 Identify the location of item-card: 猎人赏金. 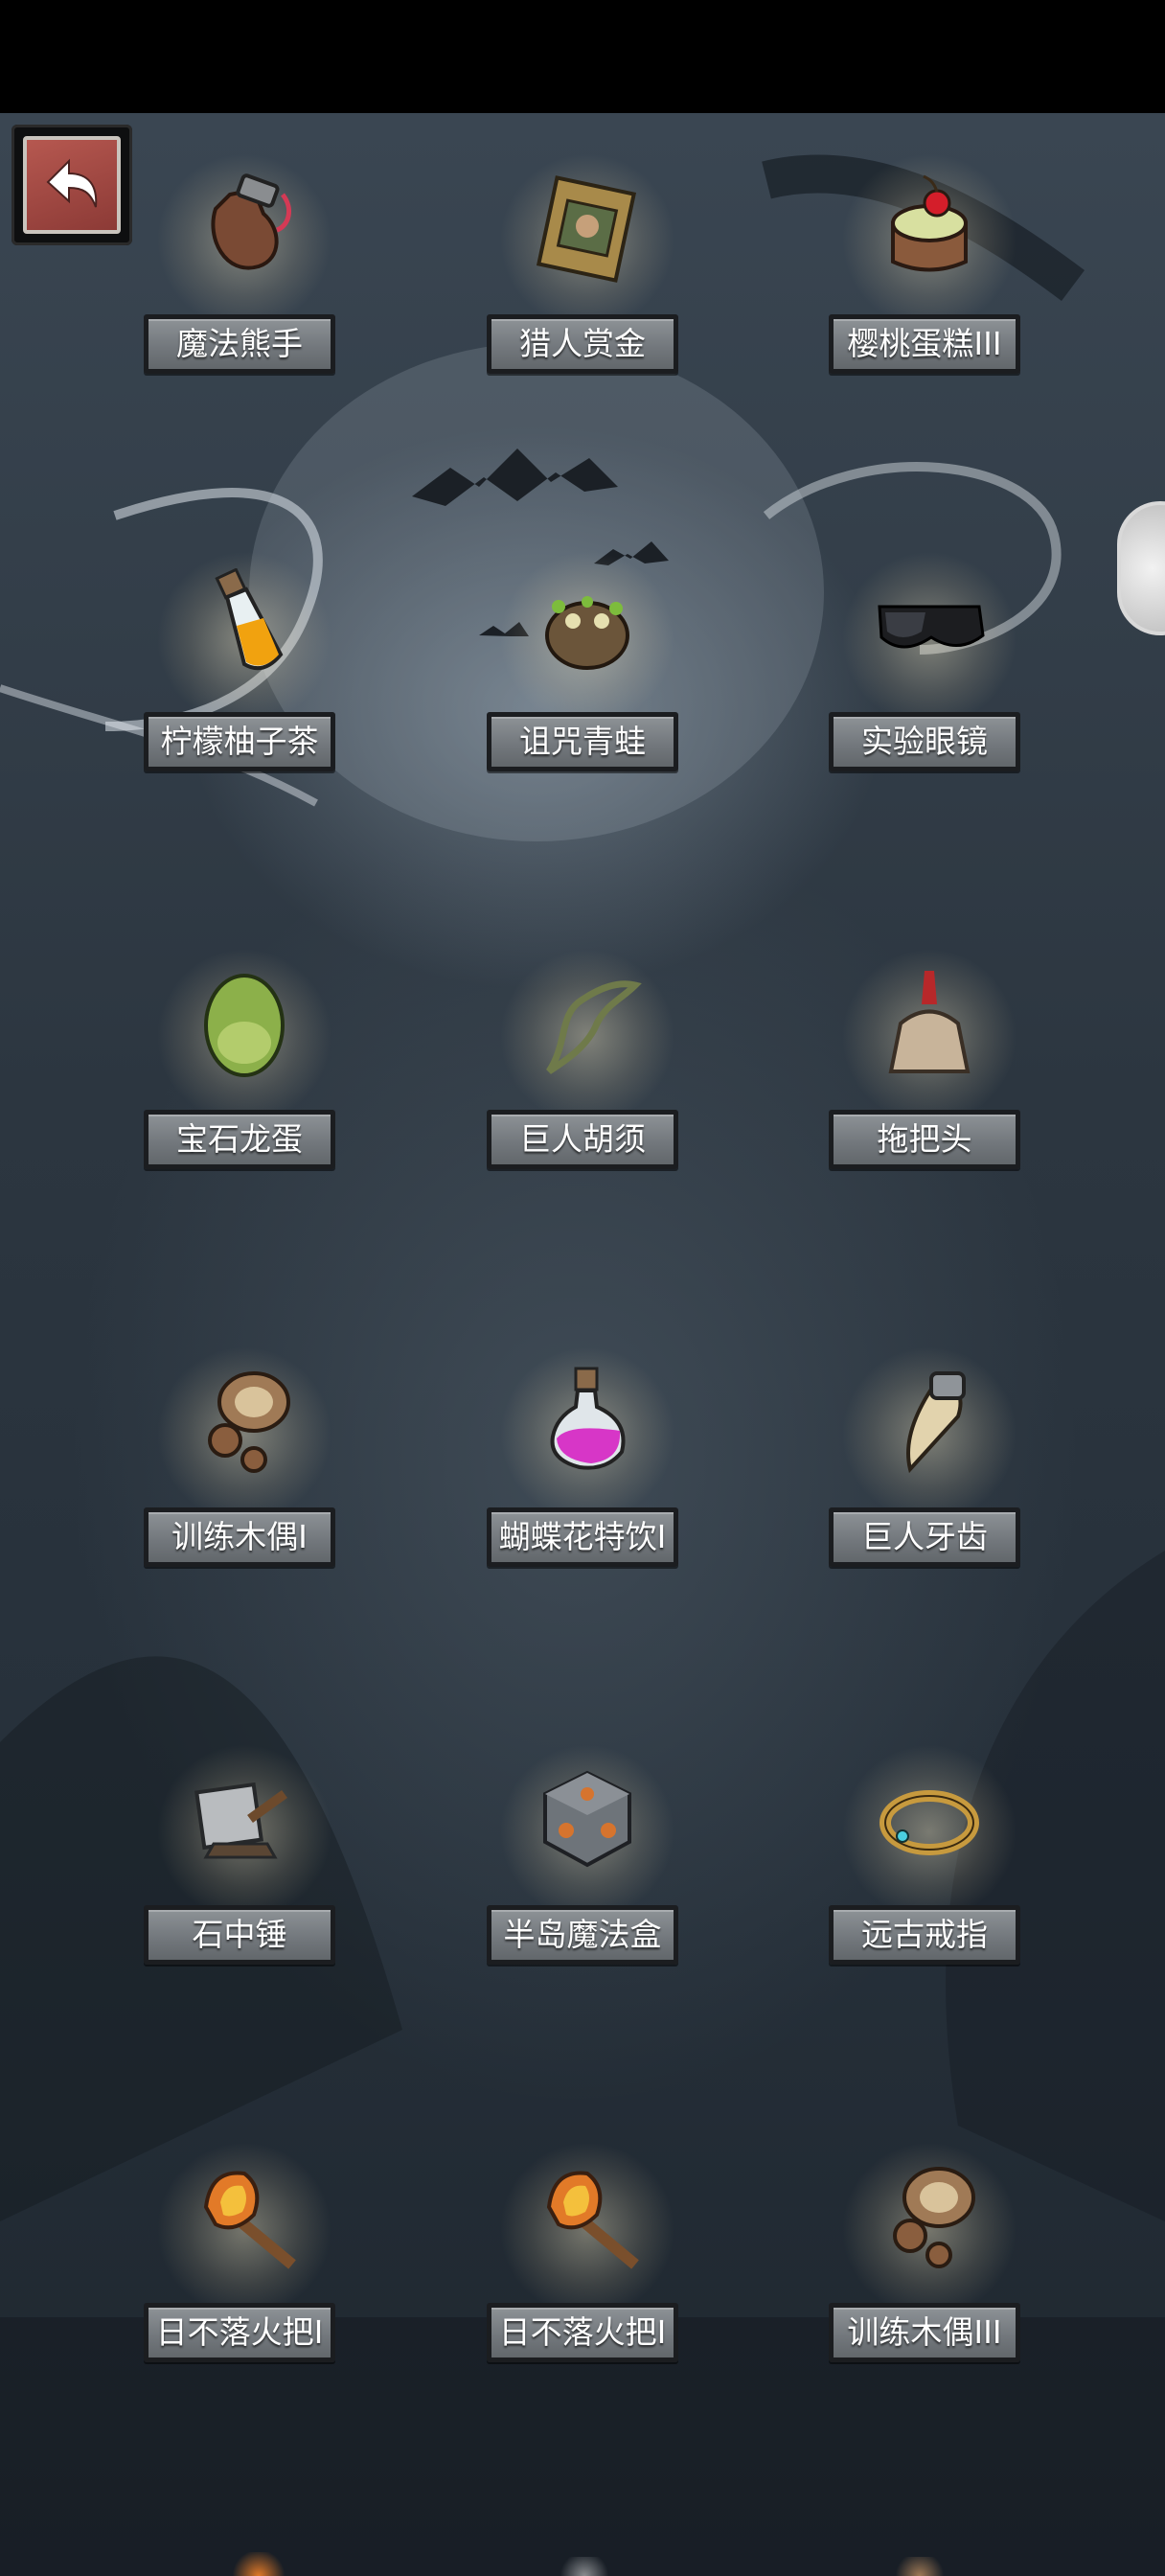
(587, 271).